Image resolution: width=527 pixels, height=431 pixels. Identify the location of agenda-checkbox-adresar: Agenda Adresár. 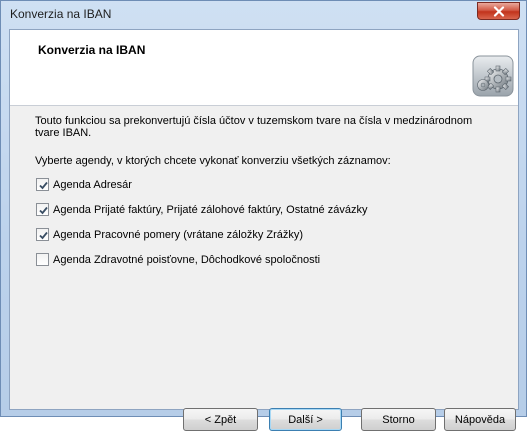
(84, 184).